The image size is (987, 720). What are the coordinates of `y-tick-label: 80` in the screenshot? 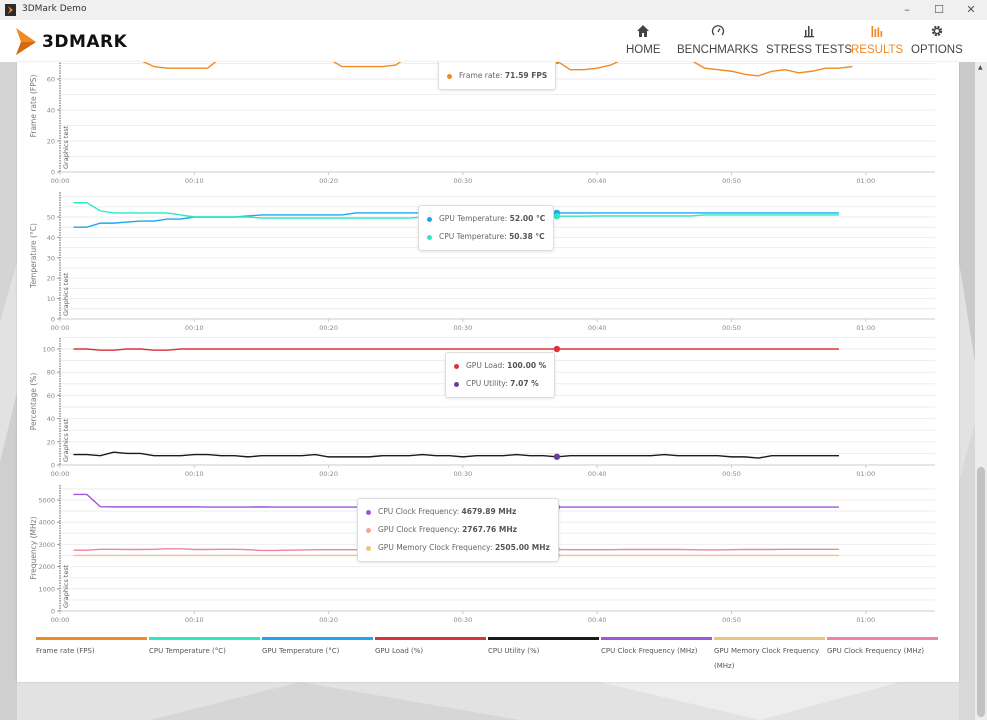 It's located at (51, 373).